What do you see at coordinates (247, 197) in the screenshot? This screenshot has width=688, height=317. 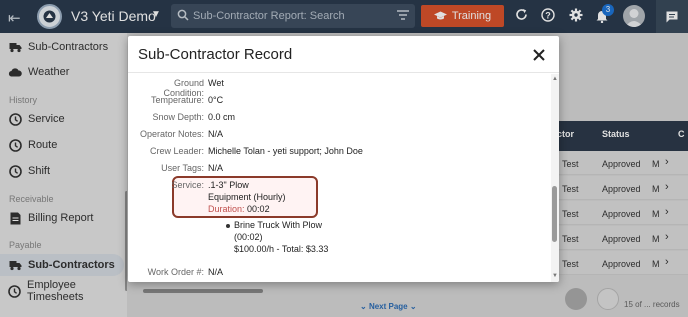 I see `service-equipment: Equipment (Hourly)` at bounding box center [247, 197].